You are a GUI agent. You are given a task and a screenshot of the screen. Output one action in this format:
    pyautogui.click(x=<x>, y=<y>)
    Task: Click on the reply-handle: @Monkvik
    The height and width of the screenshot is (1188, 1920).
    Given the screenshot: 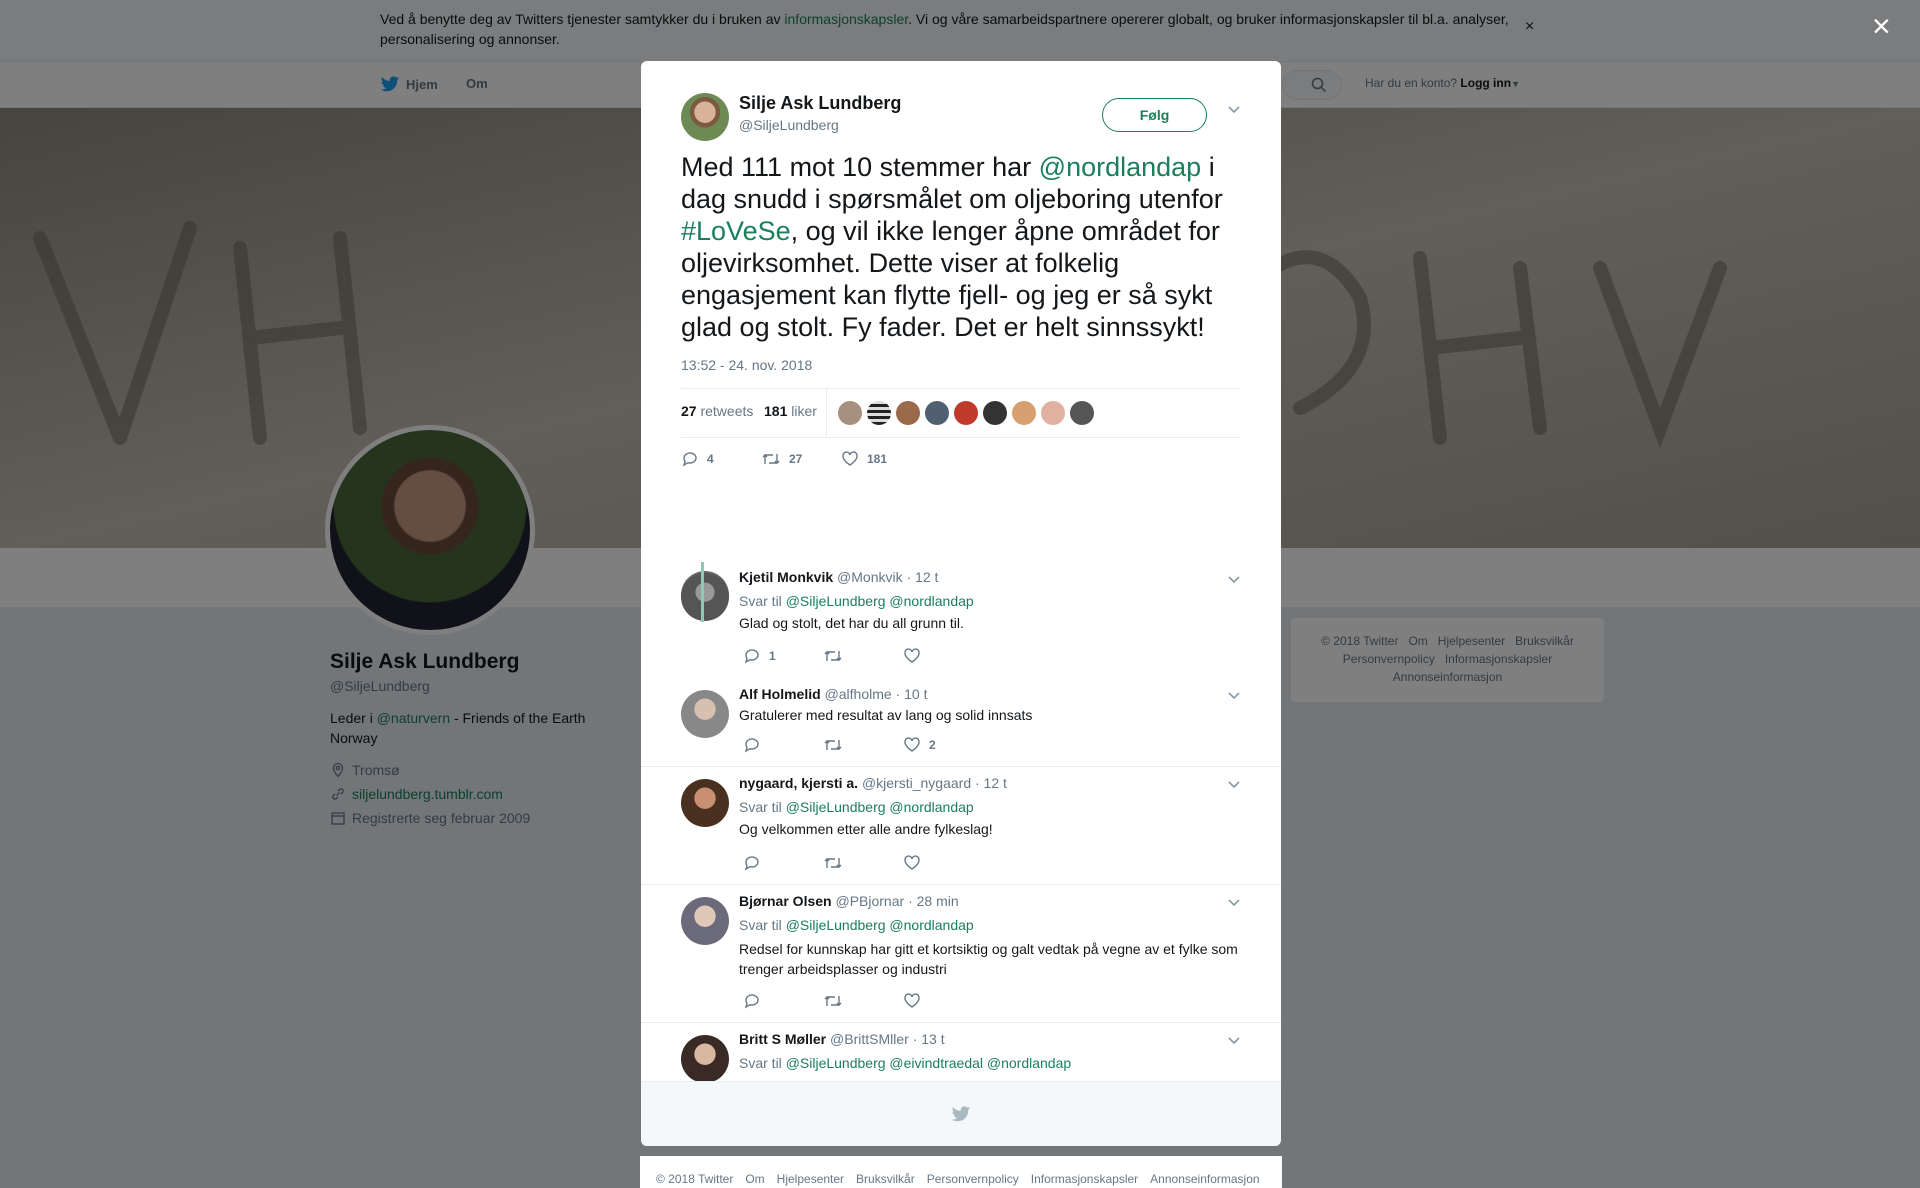 What is the action you would take?
    pyautogui.click(x=870, y=577)
    